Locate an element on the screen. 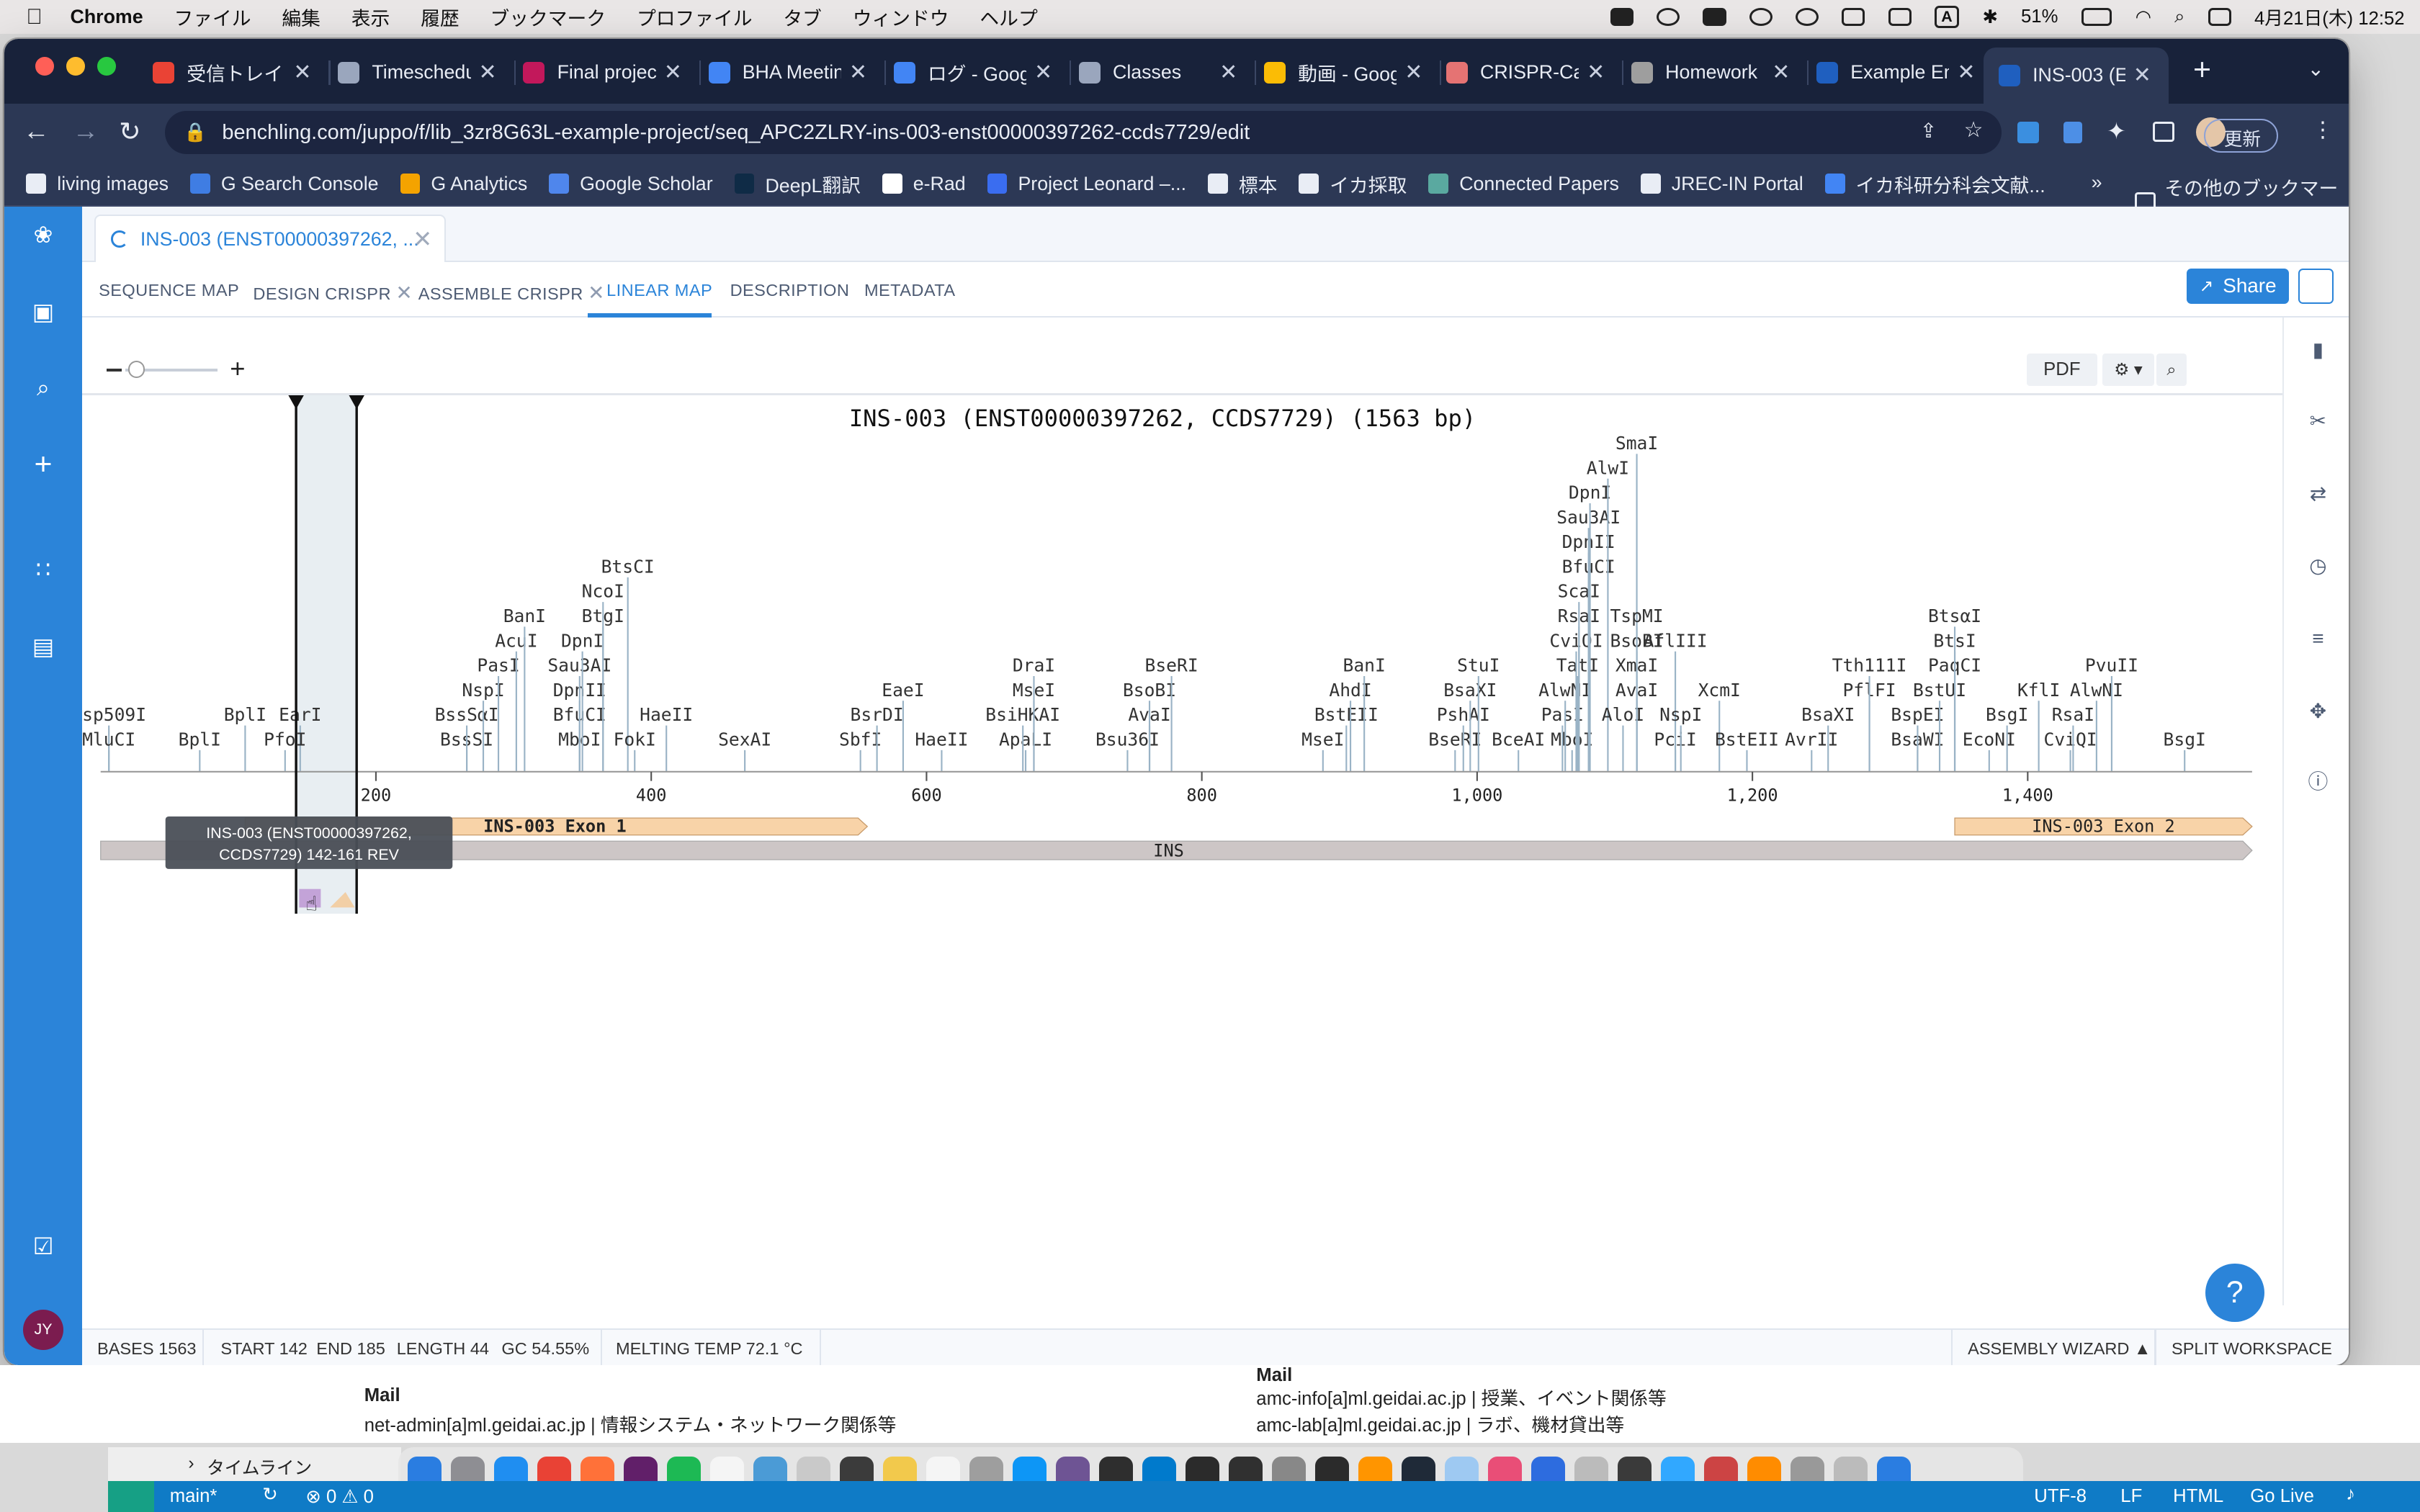 Image resolution: width=2420 pixels, height=1512 pixels. enzyme-label: PfoI is located at coordinates (285, 739).